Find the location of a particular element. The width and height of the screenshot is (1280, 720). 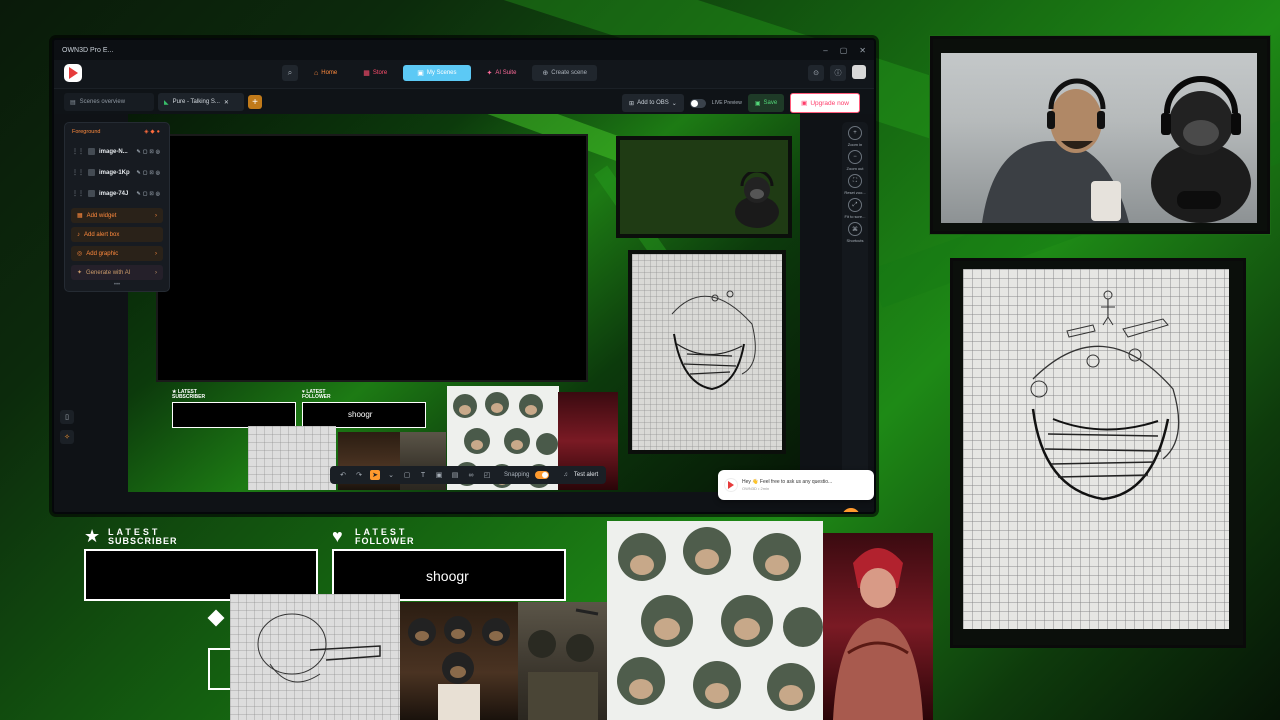

redo-icon: ↷ is located at coordinates (359, 475).